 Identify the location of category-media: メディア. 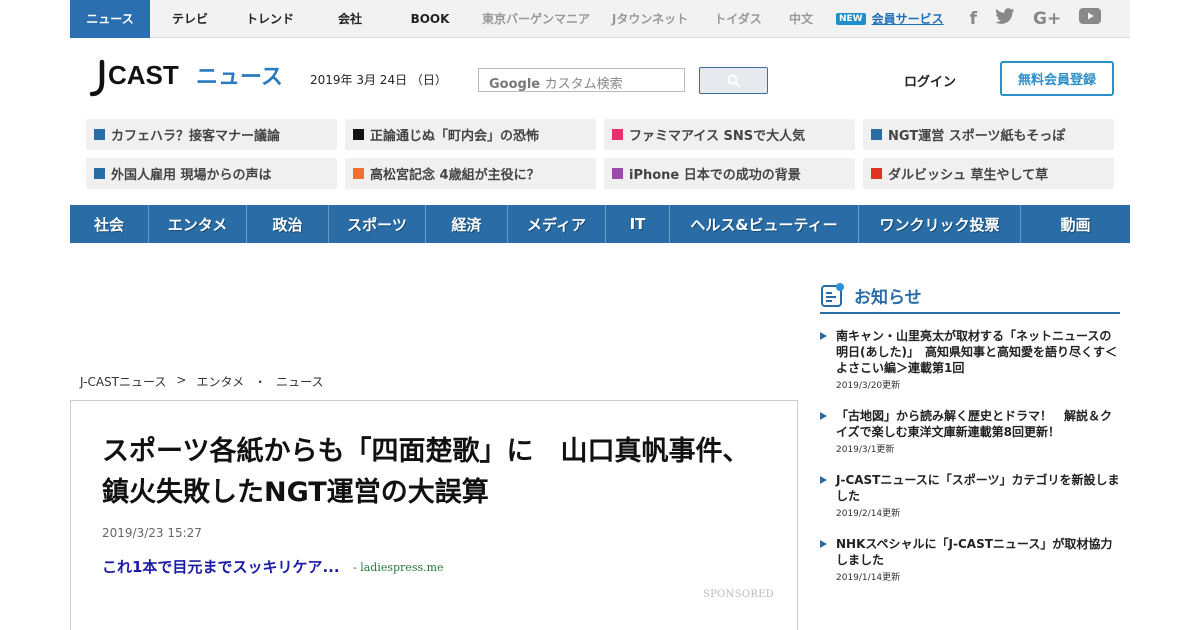
(557, 224).